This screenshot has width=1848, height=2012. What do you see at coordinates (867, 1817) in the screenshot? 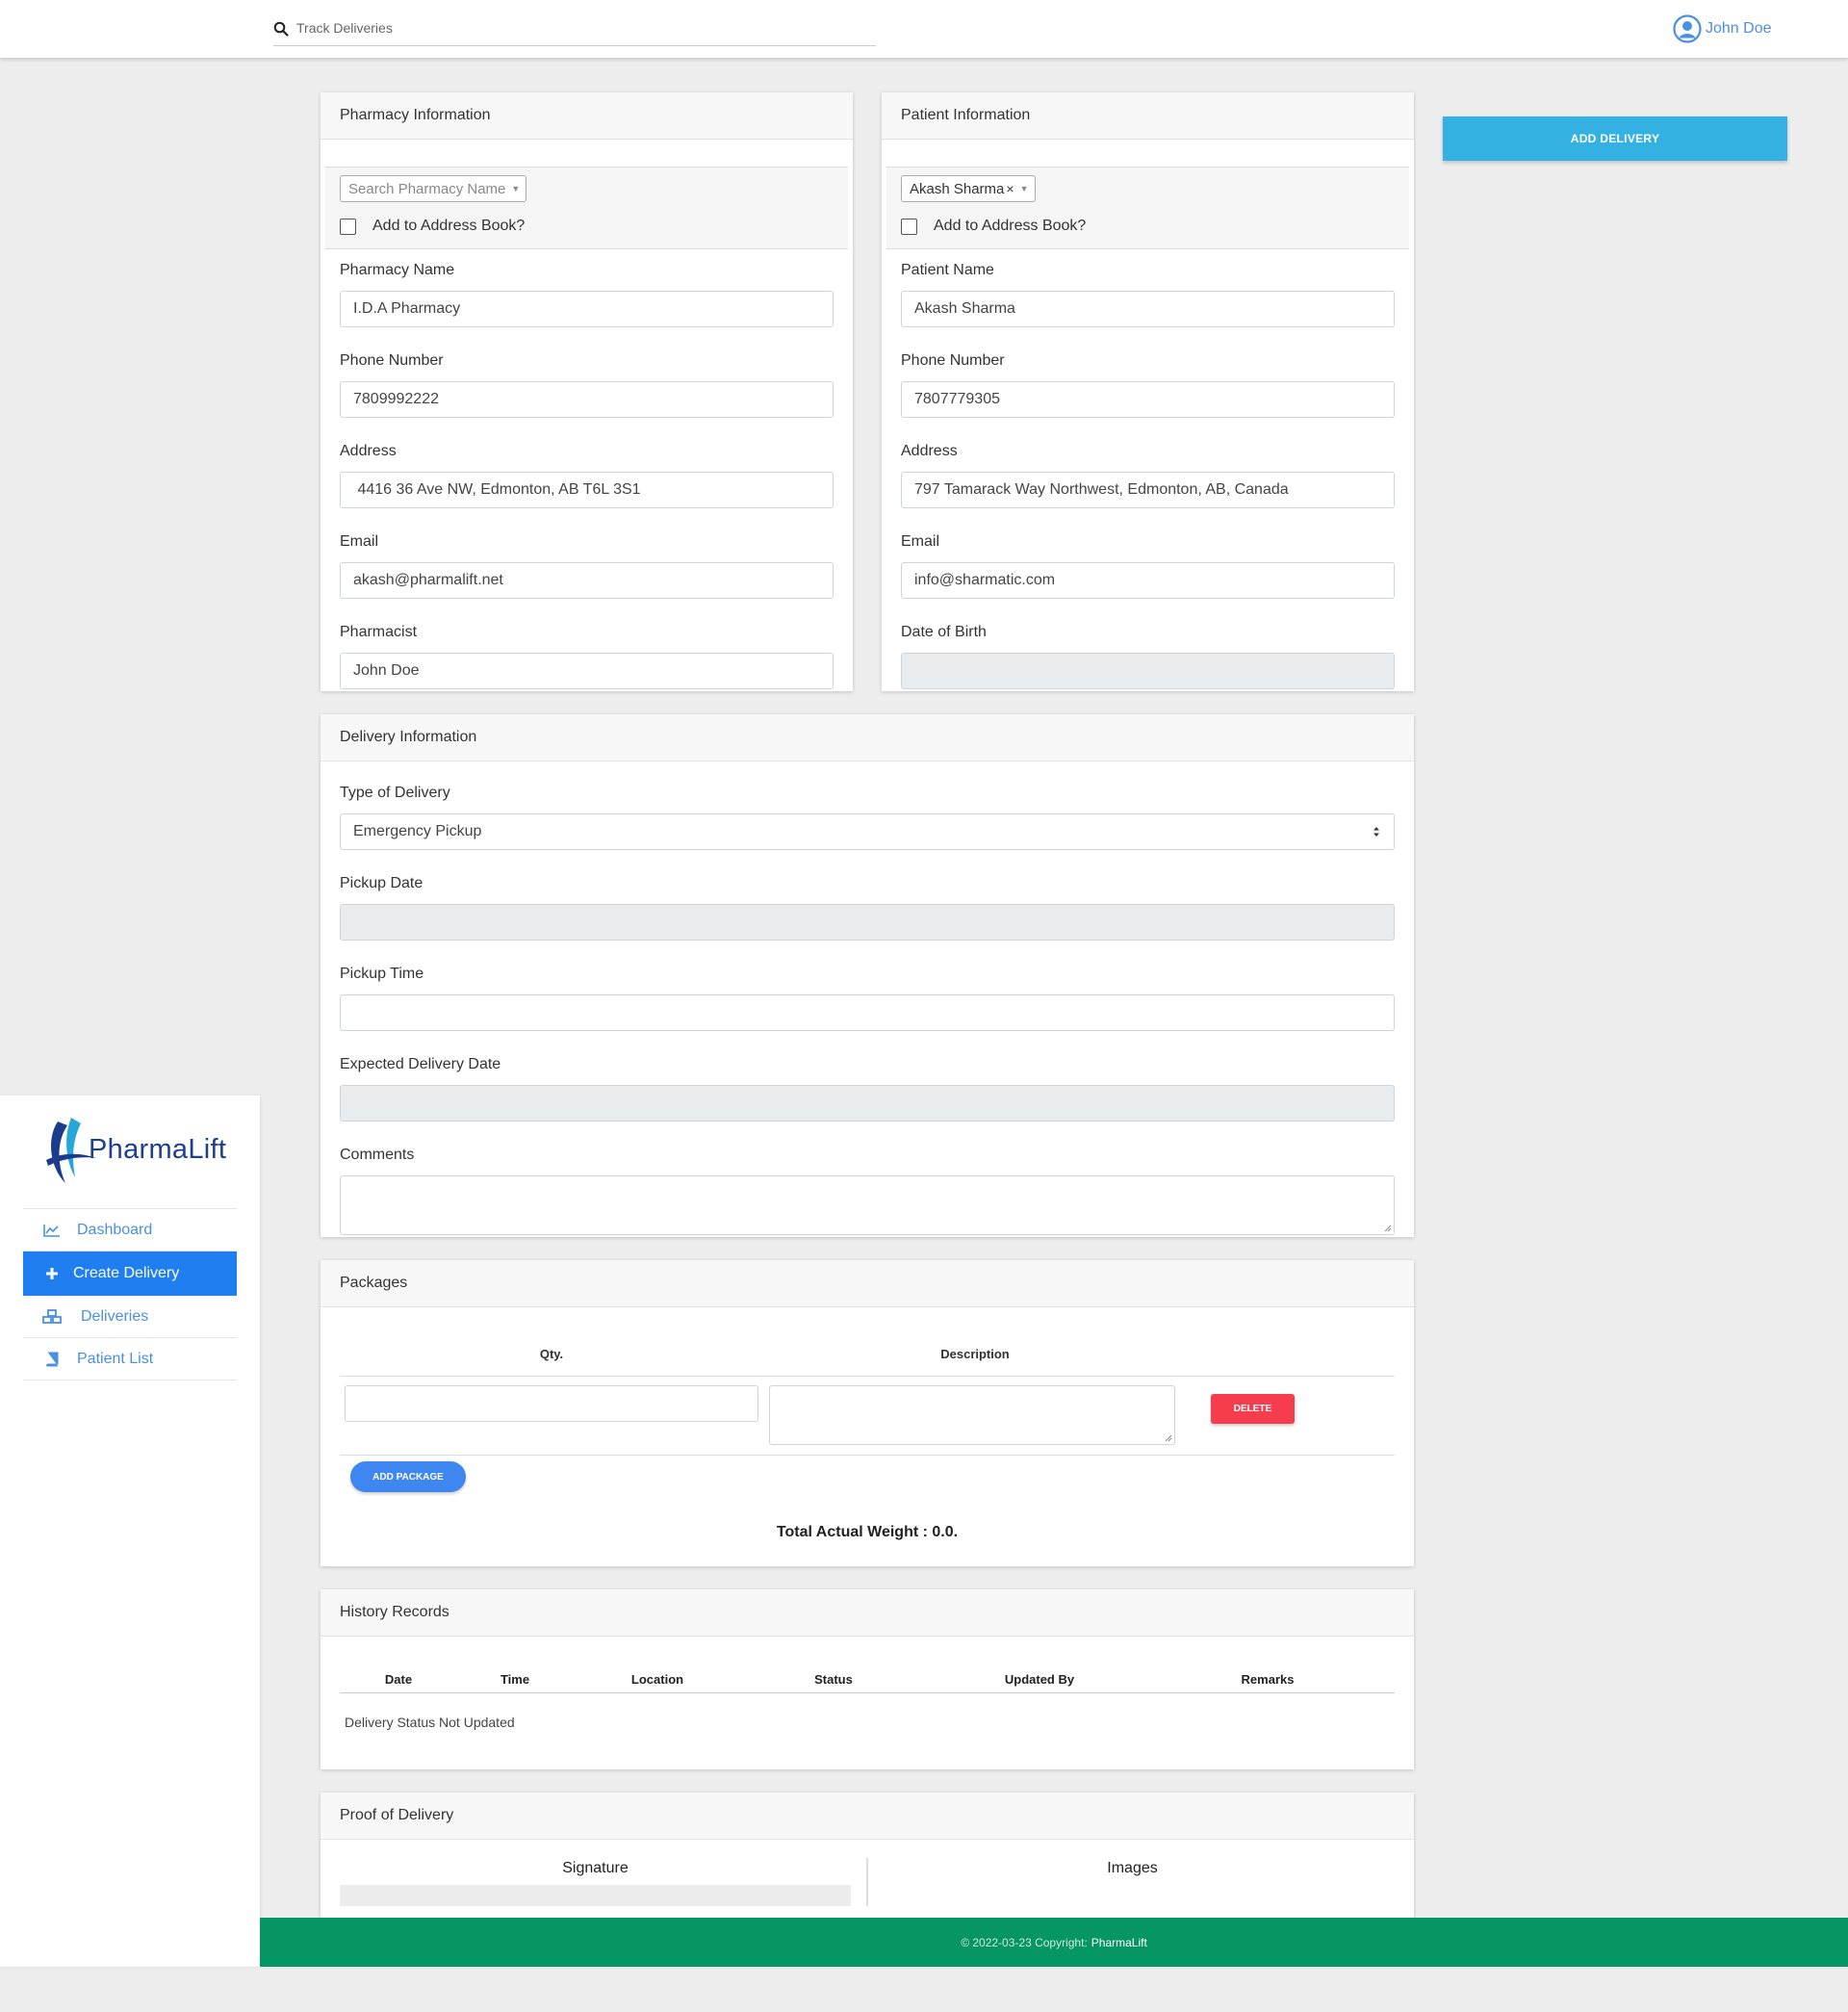
I see `proof-card-title: Proof of Delivery` at bounding box center [867, 1817].